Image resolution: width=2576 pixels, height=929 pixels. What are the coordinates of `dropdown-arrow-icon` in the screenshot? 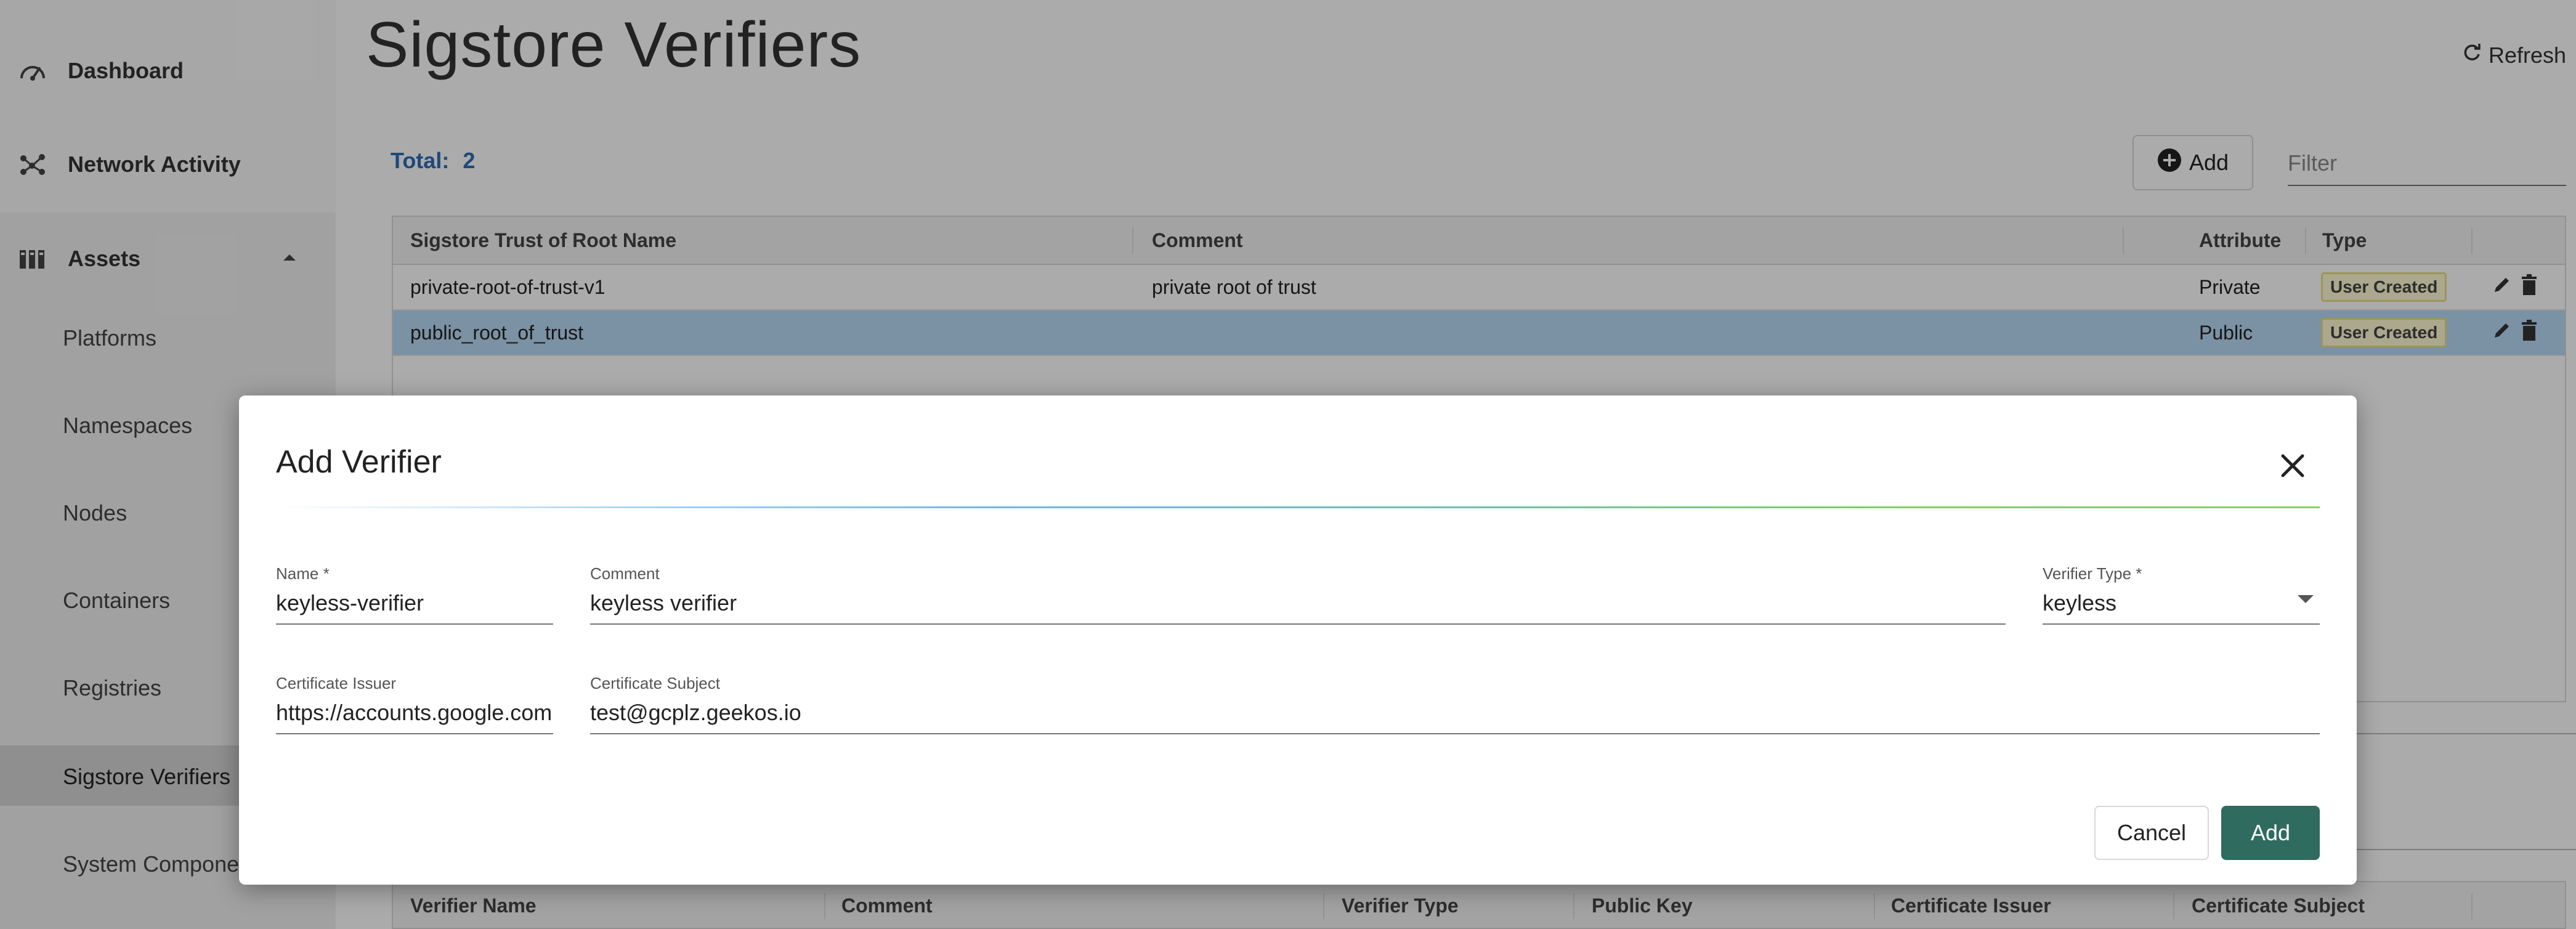 It's located at (2306, 599).